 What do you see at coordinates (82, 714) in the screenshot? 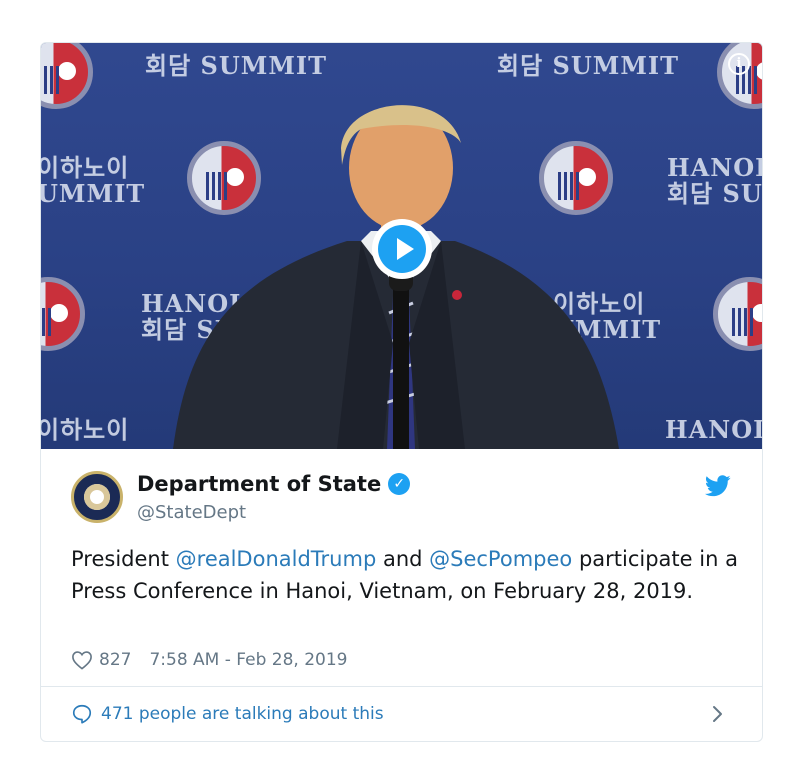
I see `speech-bubble-icon` at bounding box center [82, 714].